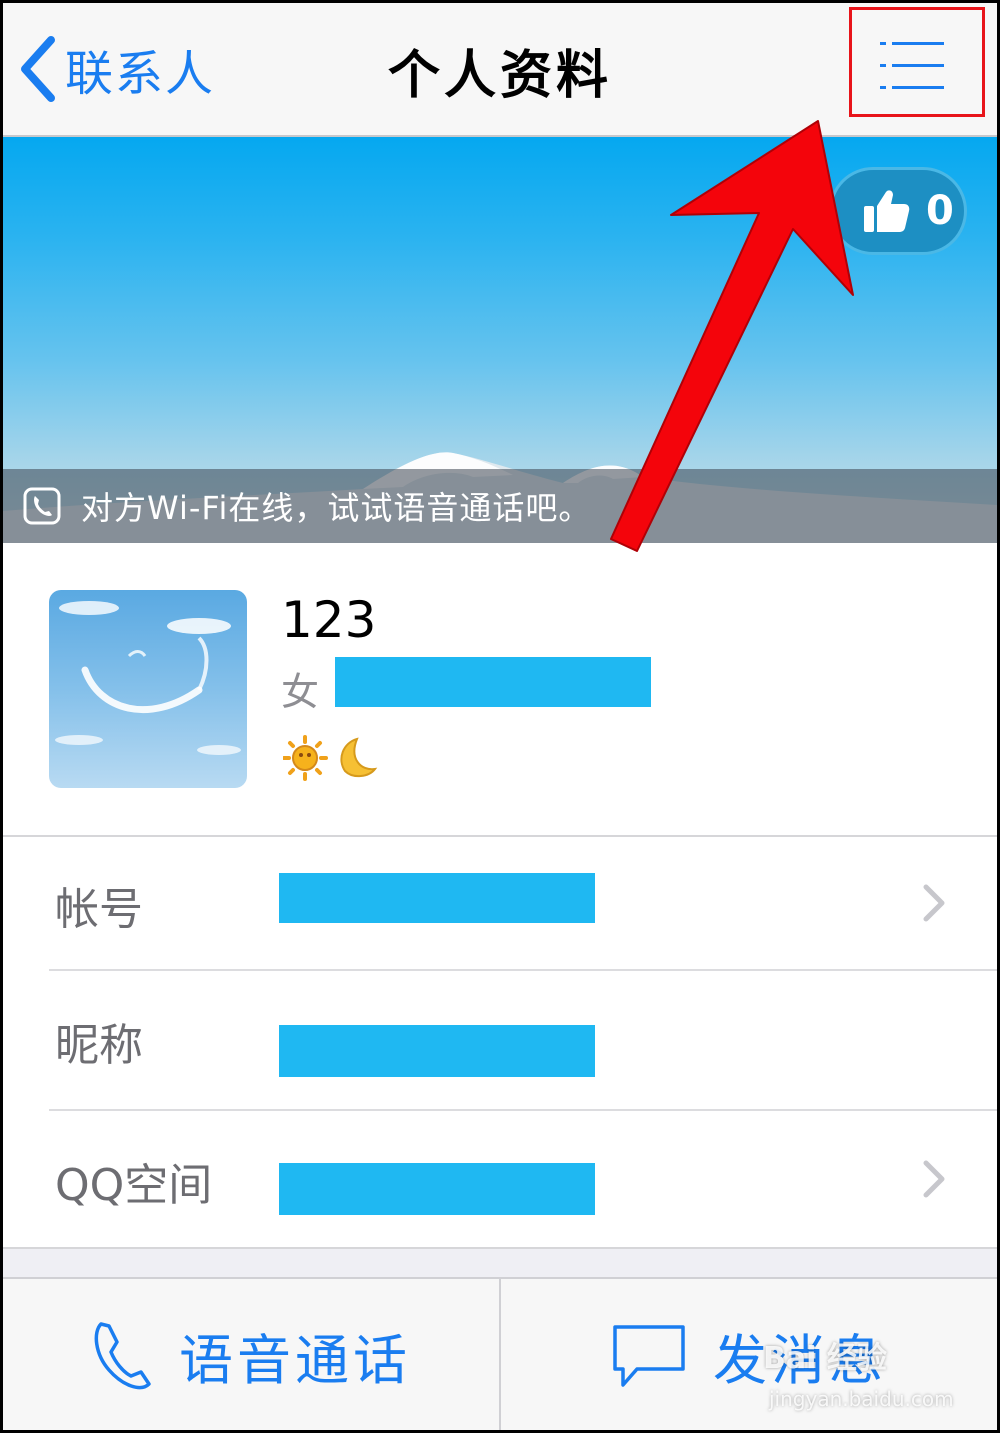  I want to click on like-button: 0, so click(898, 211).